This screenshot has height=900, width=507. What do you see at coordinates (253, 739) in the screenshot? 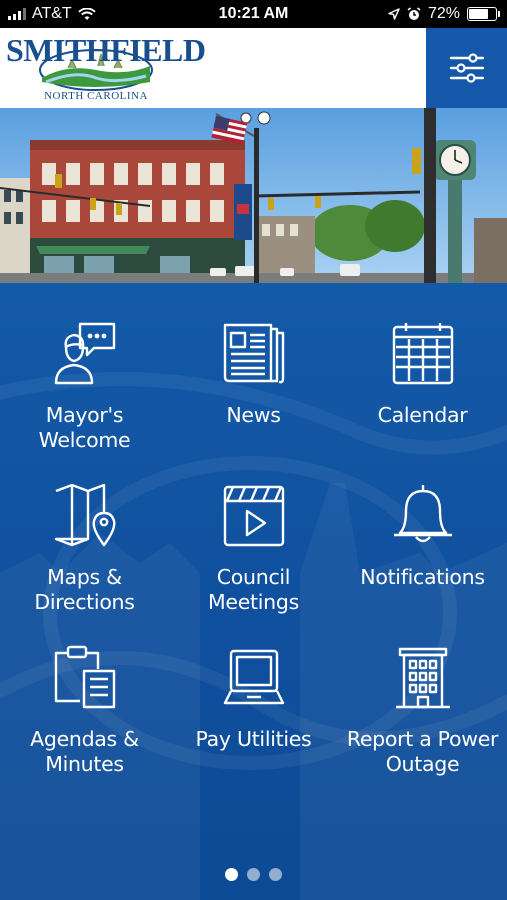
I see `tile-label: Pay Utilities` at bounding box center [253, 739].